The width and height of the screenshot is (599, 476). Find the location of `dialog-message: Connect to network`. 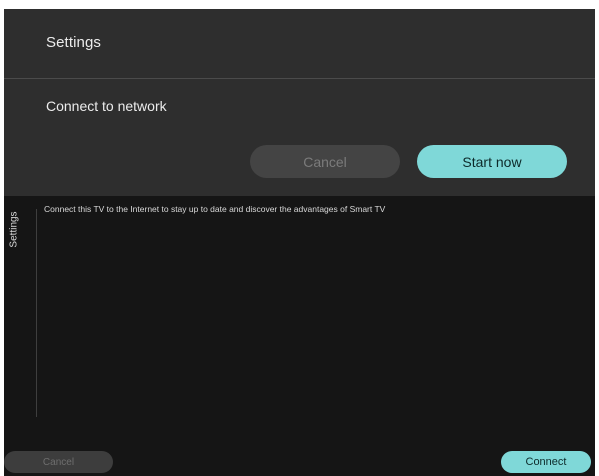

dialog-message: Connect to network is located at coordinates (106, 106).